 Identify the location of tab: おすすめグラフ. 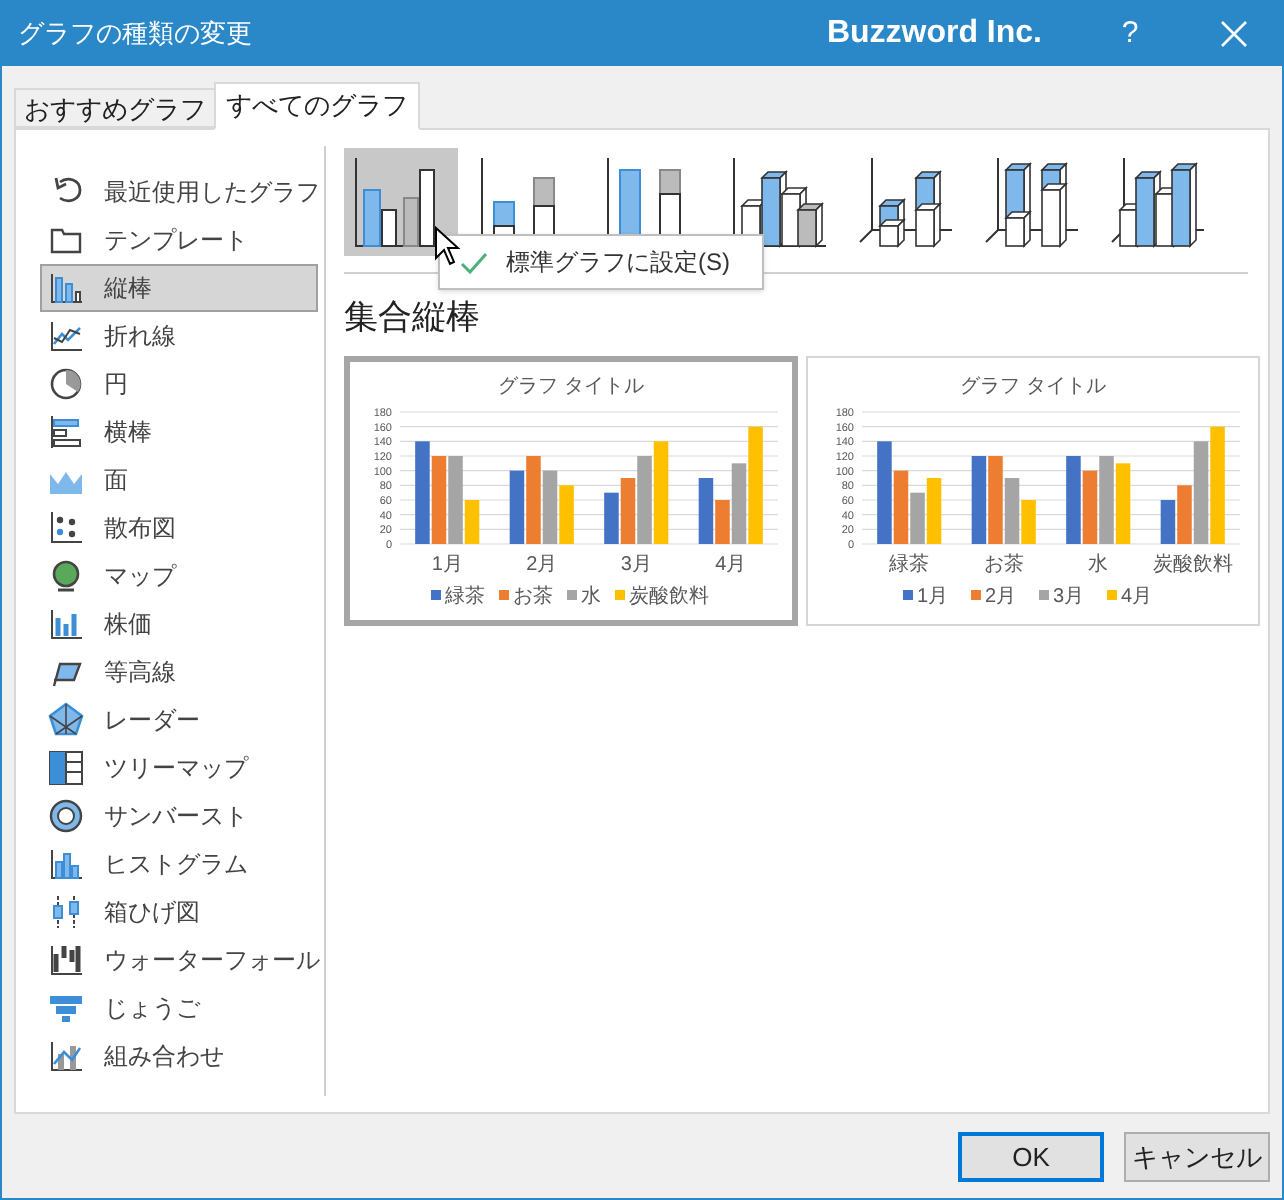
(114, 108).